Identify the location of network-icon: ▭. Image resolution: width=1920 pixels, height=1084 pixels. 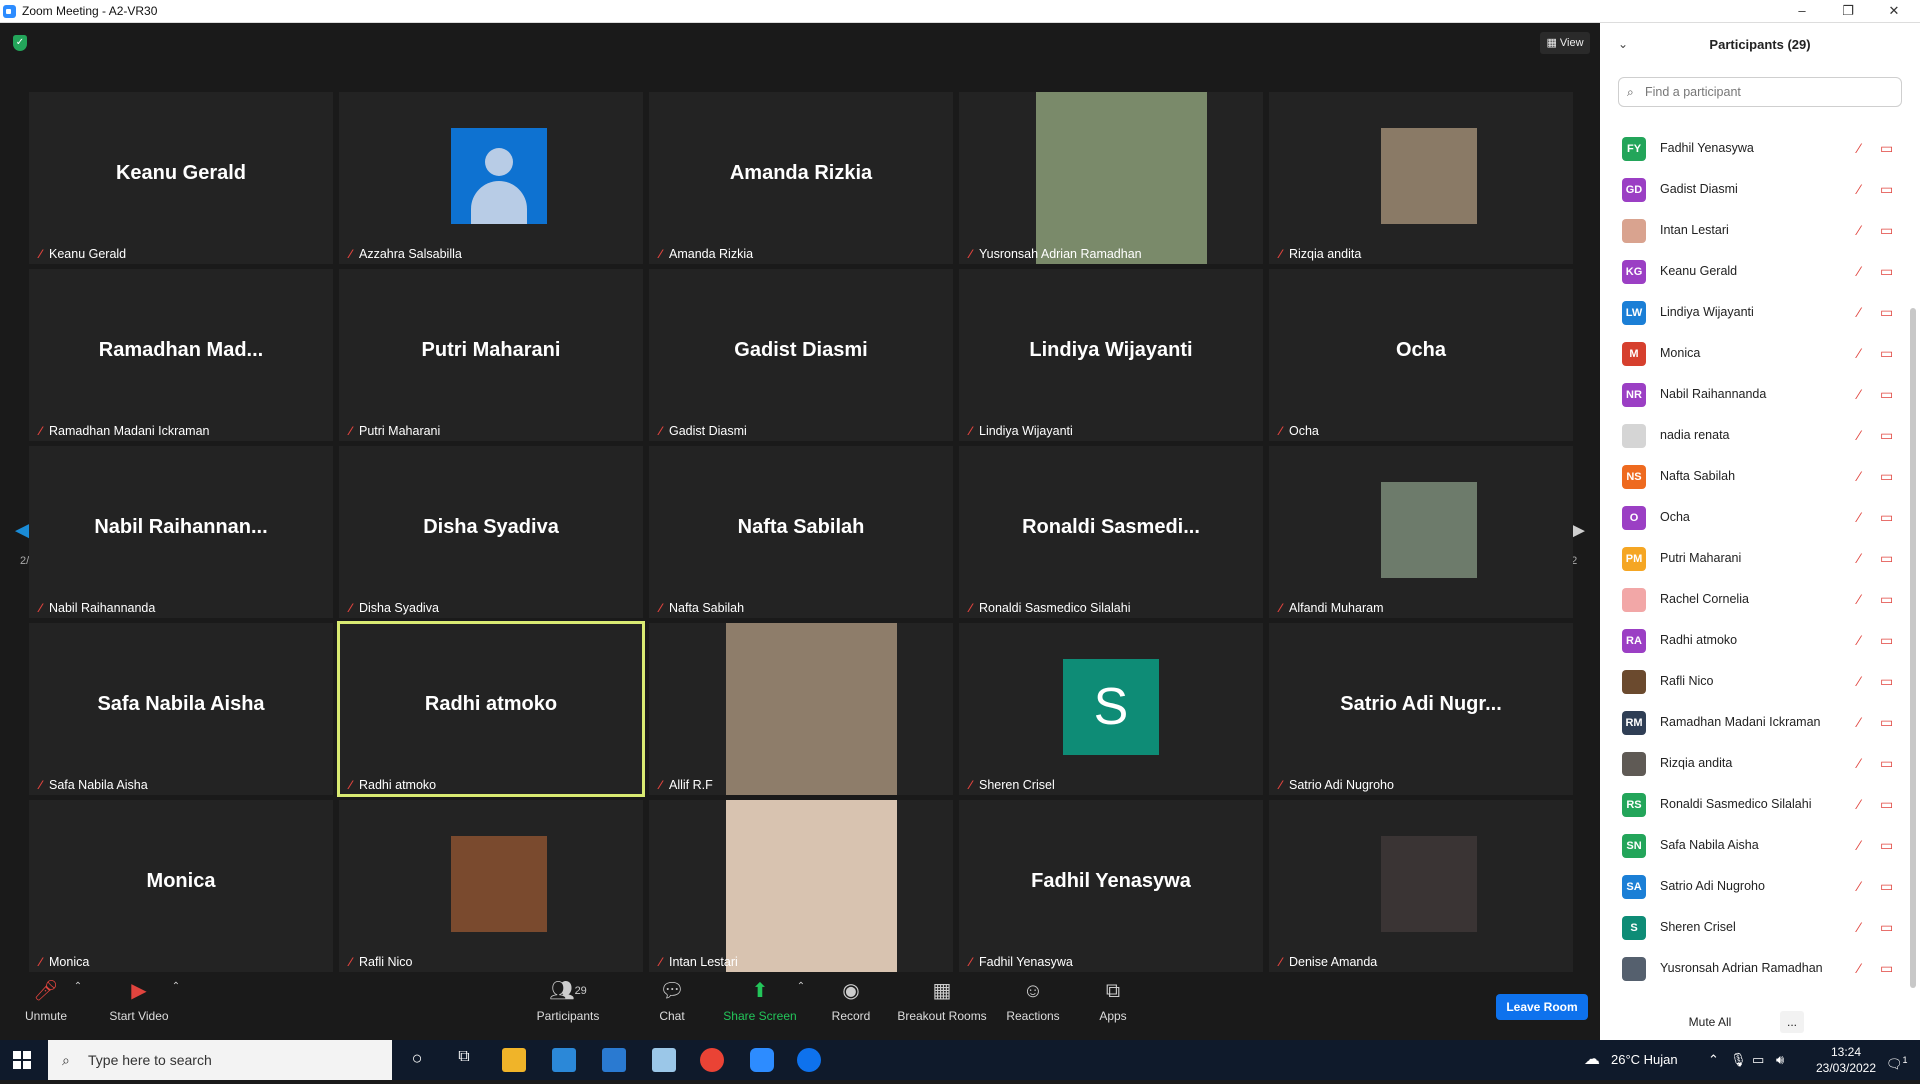
(1758, 1060).